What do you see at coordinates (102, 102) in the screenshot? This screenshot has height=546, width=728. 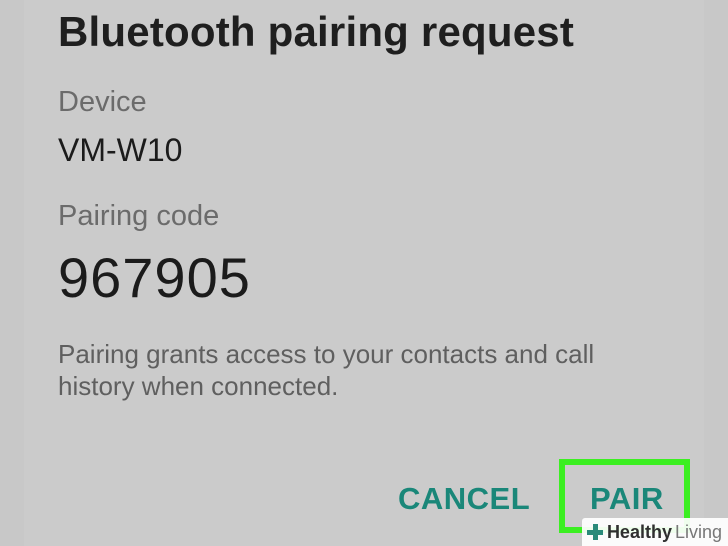 I see `device-label: Device` at bounding box center [102, 102].